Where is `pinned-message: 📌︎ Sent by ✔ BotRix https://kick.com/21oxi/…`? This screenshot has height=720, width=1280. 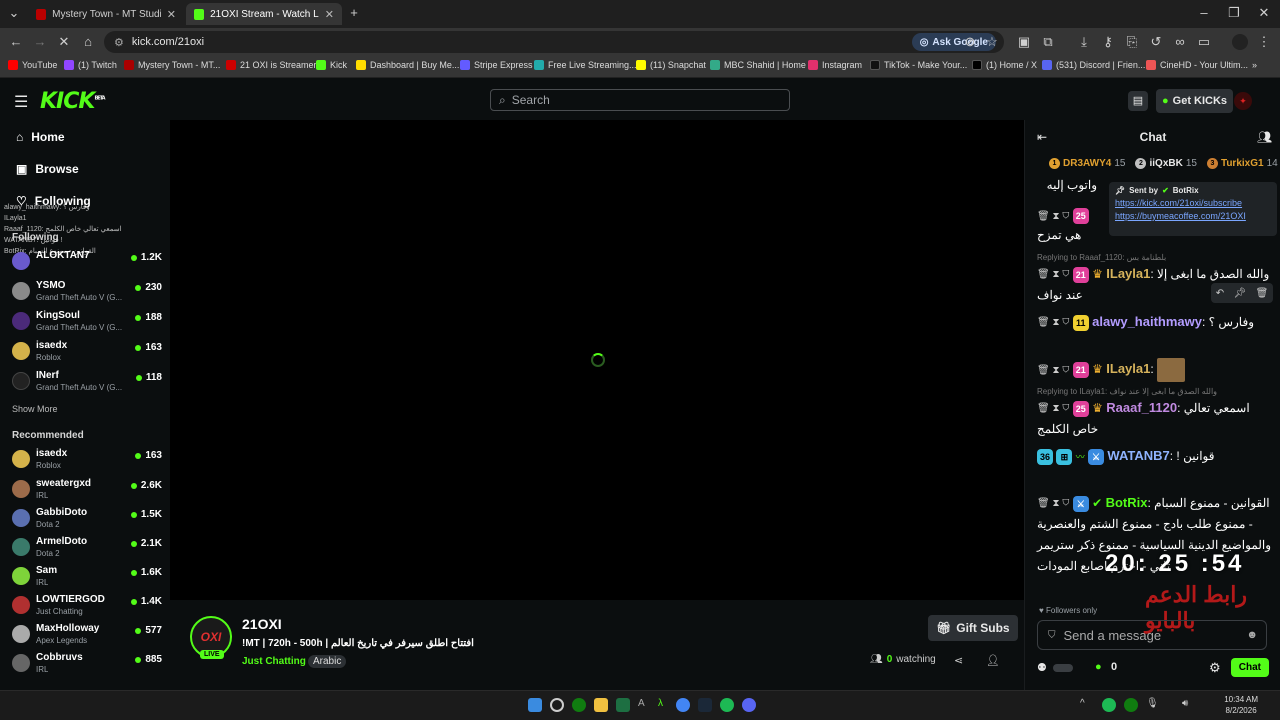 pinned-message: 📌︎ Sent by ✔ BotRix https://kick.com/21oxi/… is located at coordinates (1193, 209).